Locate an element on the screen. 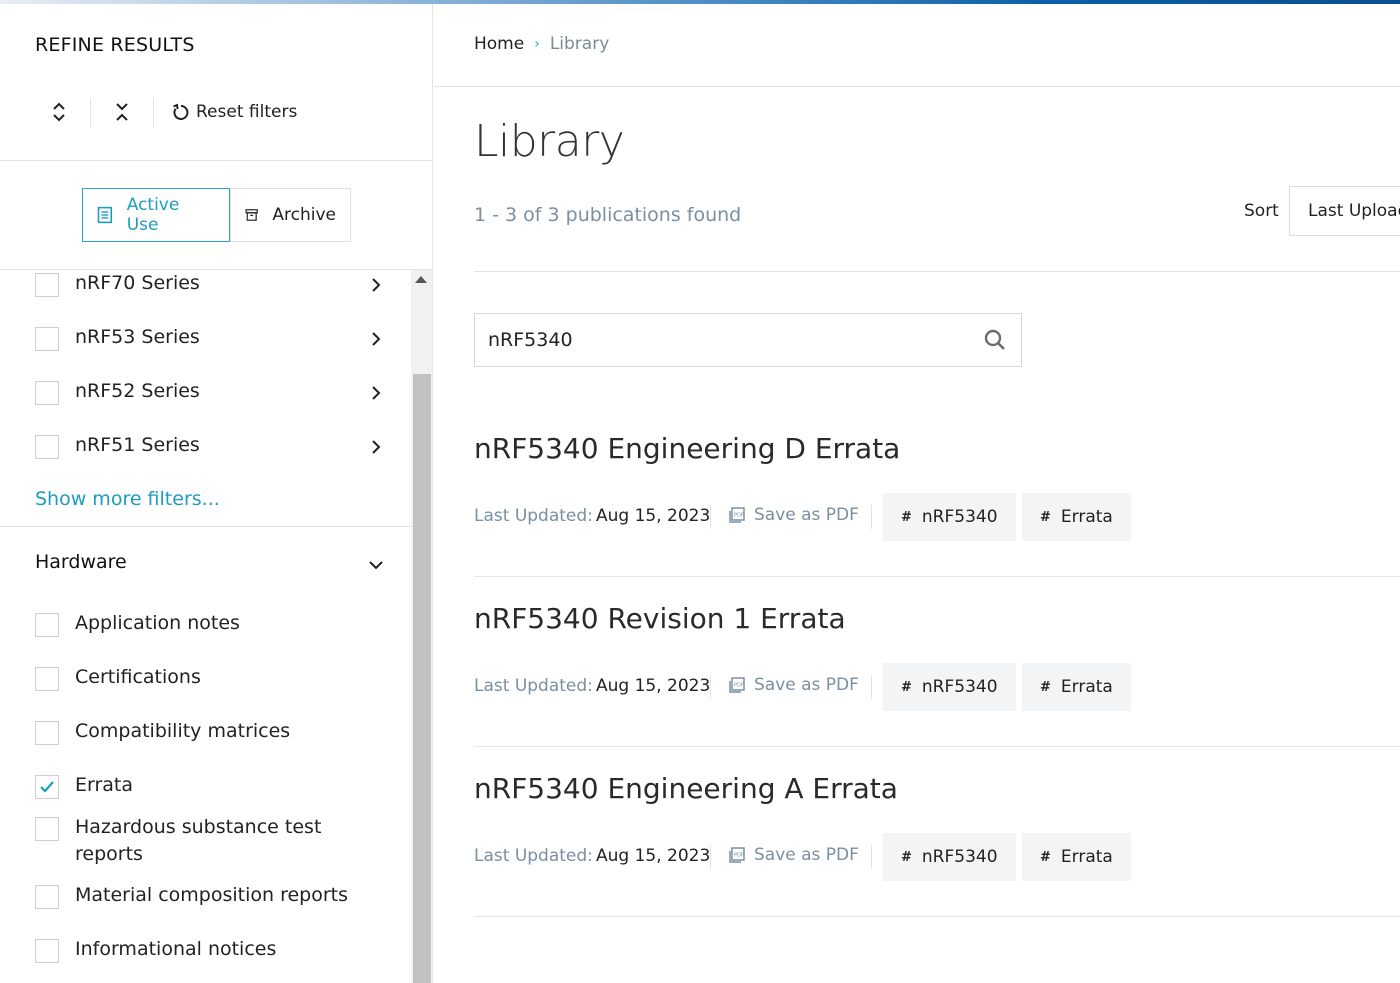 This screenshot has width=1400, height=983. filter-label: Informational notices is located at coordinates (176, 949).